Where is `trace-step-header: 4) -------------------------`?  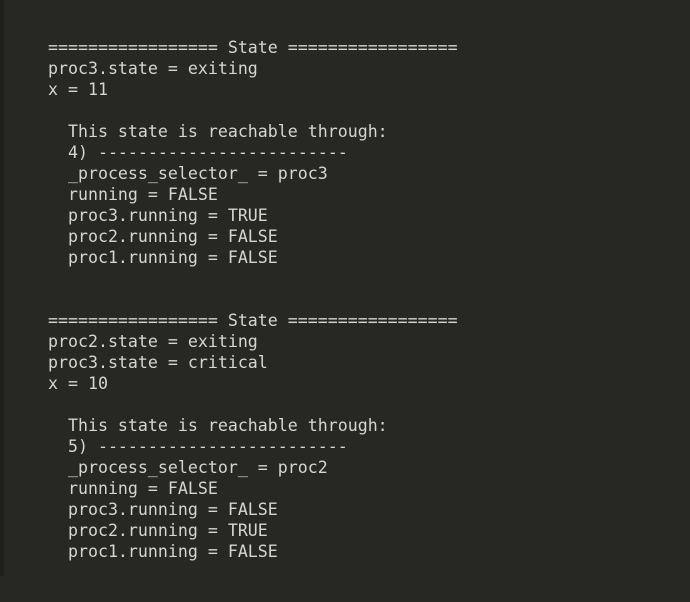 trace-step-header: 4) ------------------------- is located at coordinates (198, 152).